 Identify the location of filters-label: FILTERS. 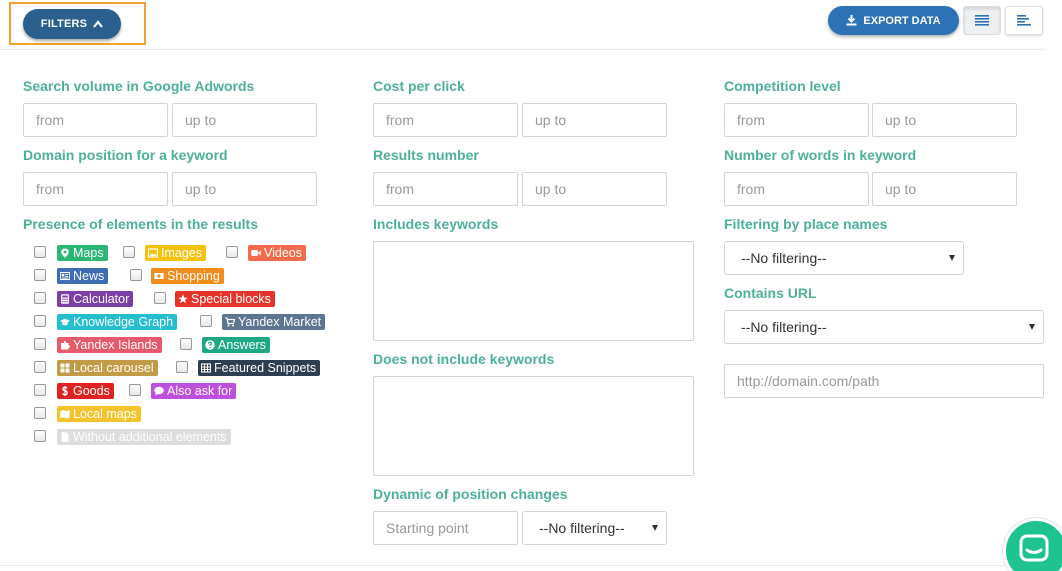
(64, 24).